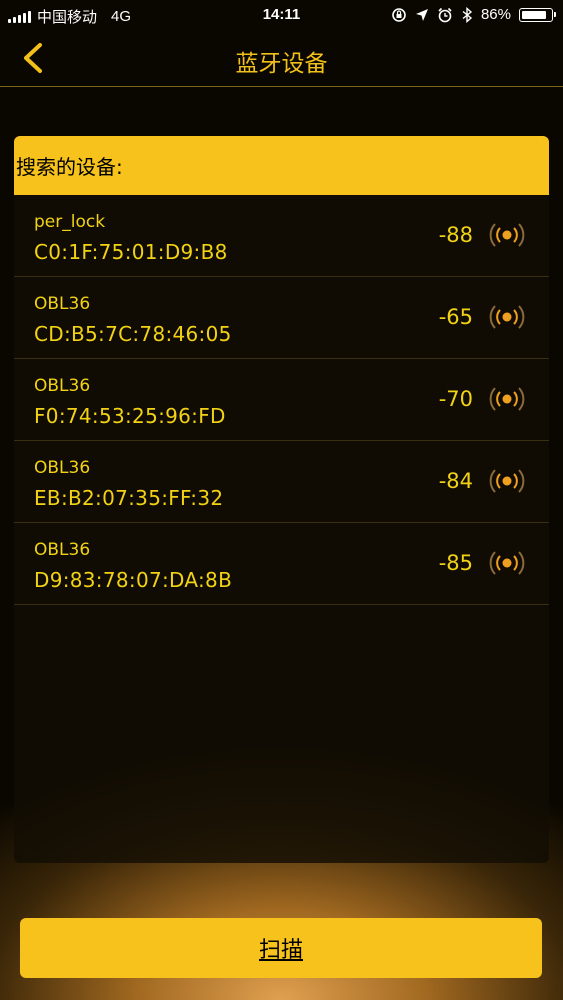  I want to click on scan-button: 扫描, so click(281, 948).